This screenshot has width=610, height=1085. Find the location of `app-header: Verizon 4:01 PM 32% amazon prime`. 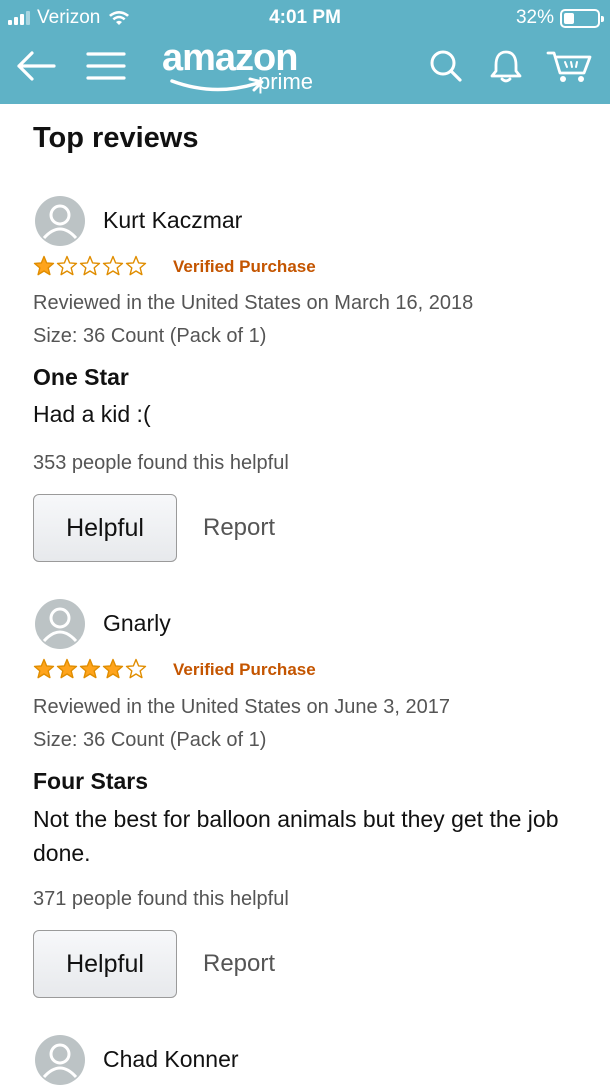

app-header: Verizon 4:01 PM 32% amazon prime is located at coordinates (305, 52).